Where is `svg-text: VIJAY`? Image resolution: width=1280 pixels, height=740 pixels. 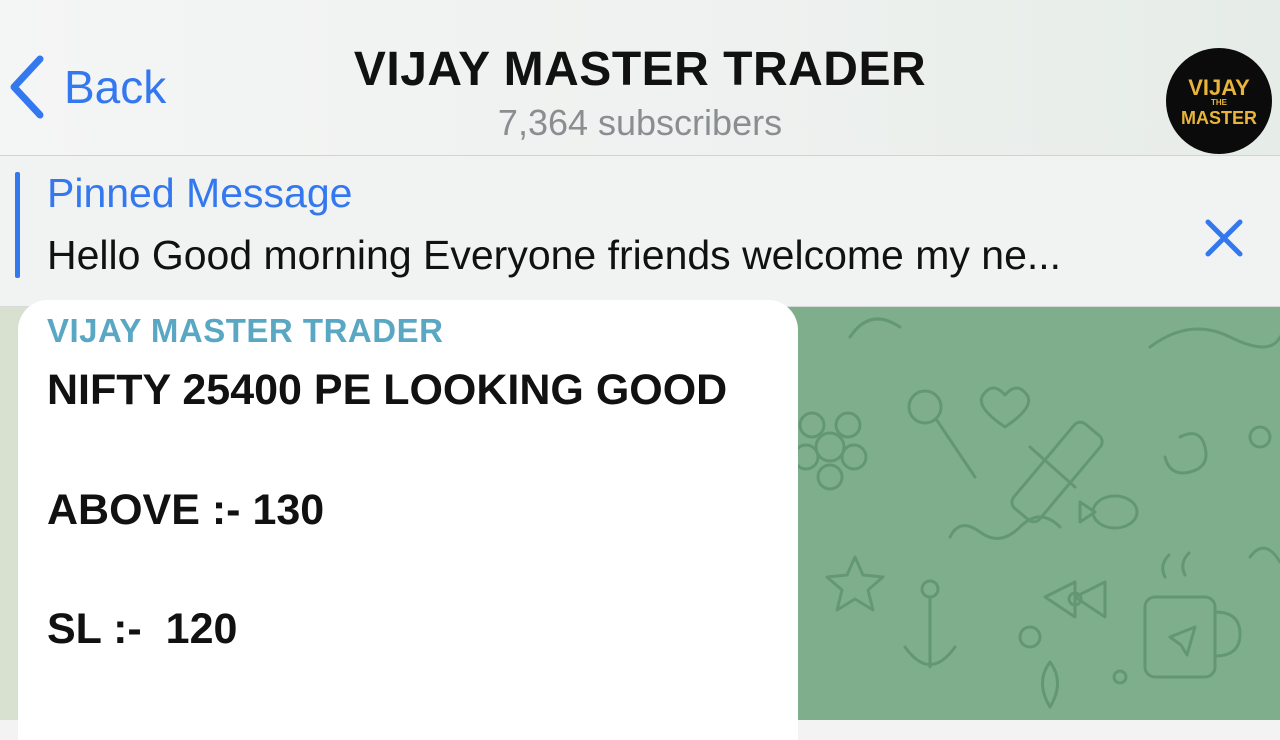 svg-text: VIJAY is located at coordinates (1219, 87).